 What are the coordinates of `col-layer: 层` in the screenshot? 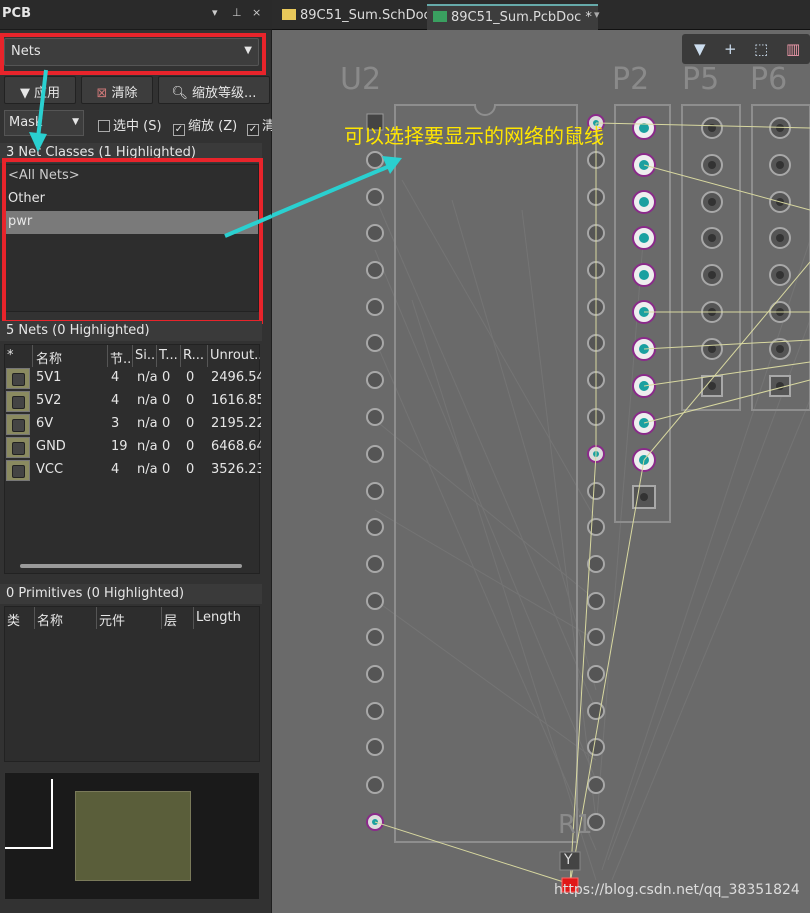 It's located at (178, 618).